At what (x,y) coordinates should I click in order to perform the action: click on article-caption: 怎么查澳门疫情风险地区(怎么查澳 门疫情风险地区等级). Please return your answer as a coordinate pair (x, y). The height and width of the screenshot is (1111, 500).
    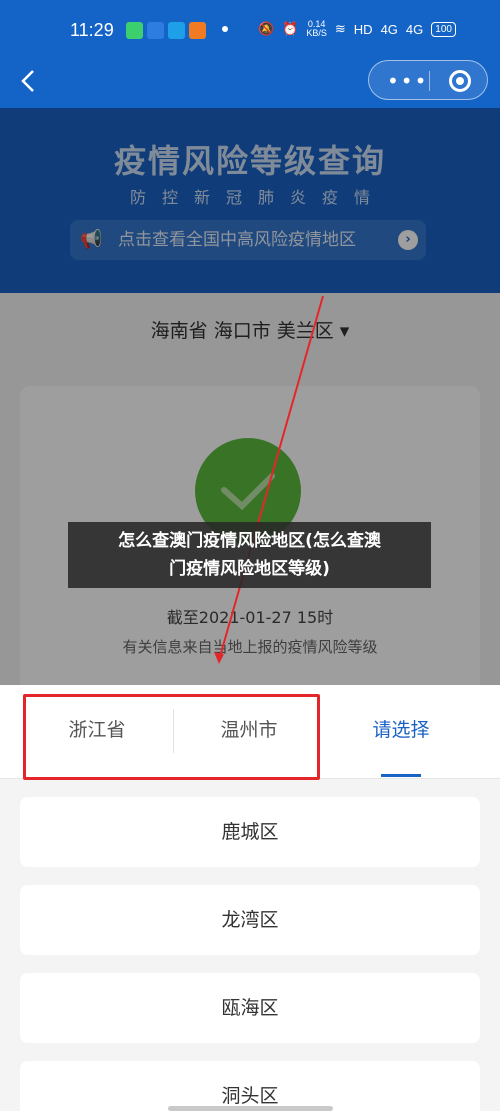
    Looking at the image, I should click on (249, 555).